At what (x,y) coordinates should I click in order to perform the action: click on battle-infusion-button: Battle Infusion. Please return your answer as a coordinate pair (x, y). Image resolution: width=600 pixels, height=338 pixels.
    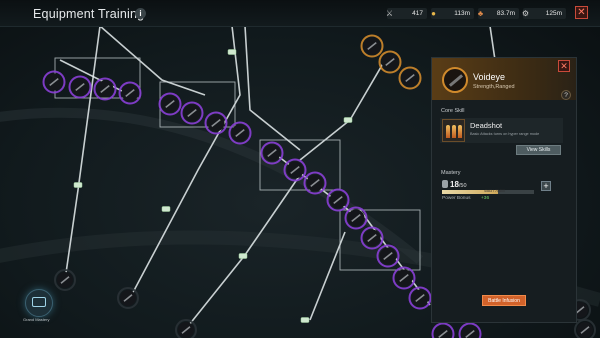
    Looking at the image, I should click on (504, 300).